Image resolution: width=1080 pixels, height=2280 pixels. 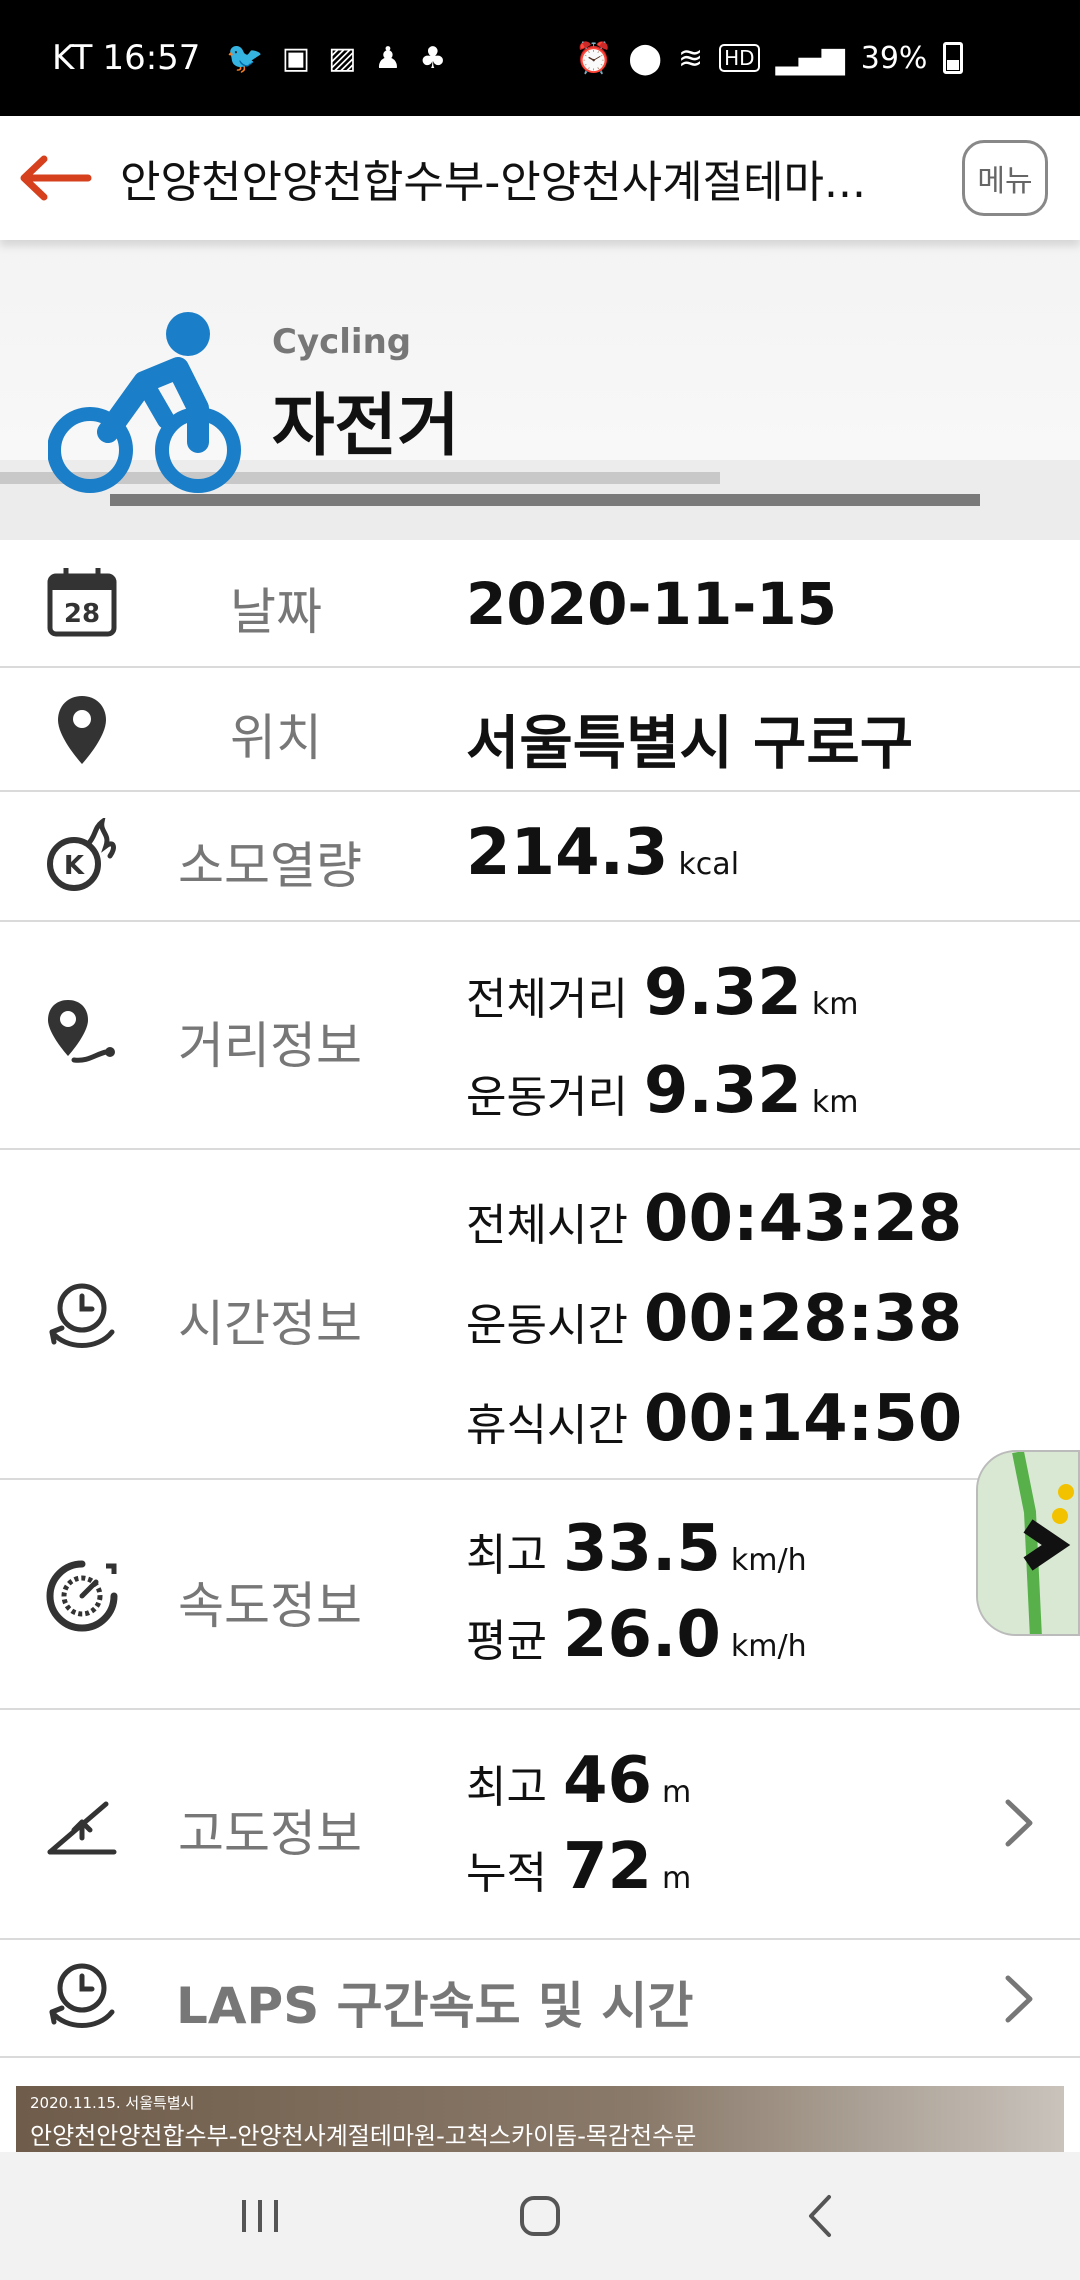 What do you see at coordinates (82, 1996) in the screenshot?
I see `laps-clock-icon` at bounding box center [82, 1996].